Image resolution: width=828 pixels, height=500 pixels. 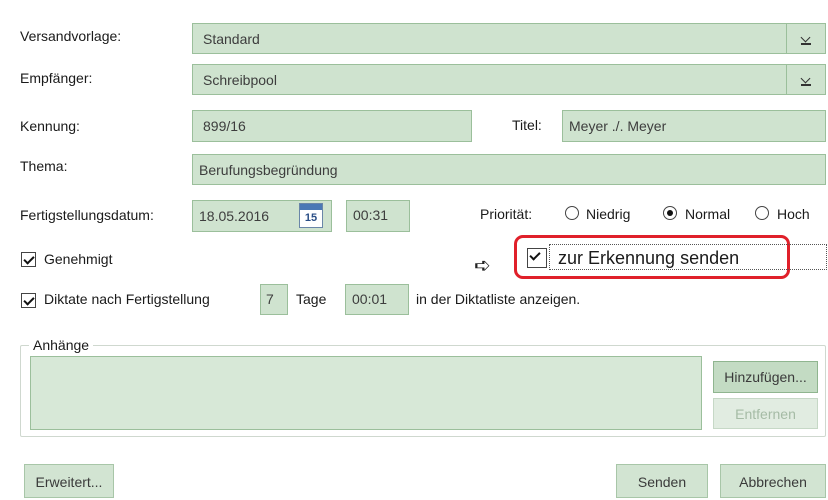 I want to click on diktate-time-value: 00:01, so click(x=370, y=299).